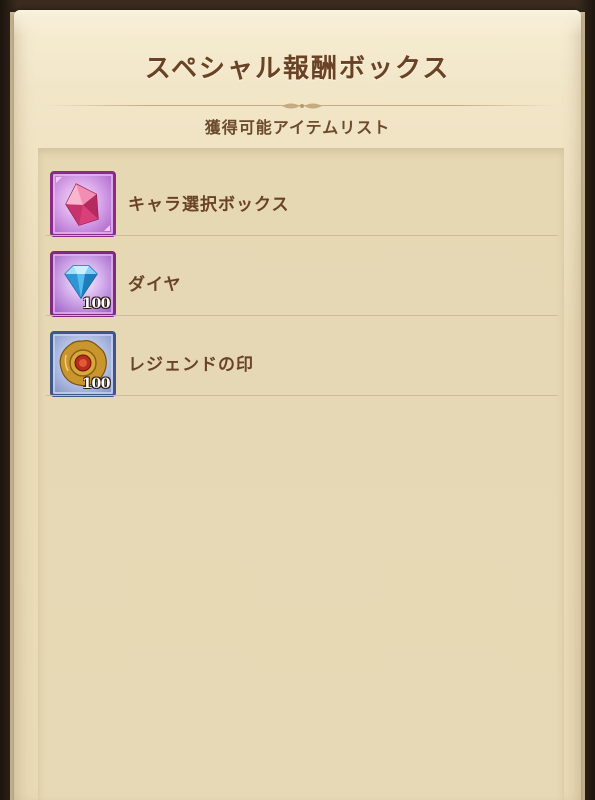 The width and height of the screenshot is (595, 800). I want to click on list-item: キャラ選択ボックス, so click(302, 196).